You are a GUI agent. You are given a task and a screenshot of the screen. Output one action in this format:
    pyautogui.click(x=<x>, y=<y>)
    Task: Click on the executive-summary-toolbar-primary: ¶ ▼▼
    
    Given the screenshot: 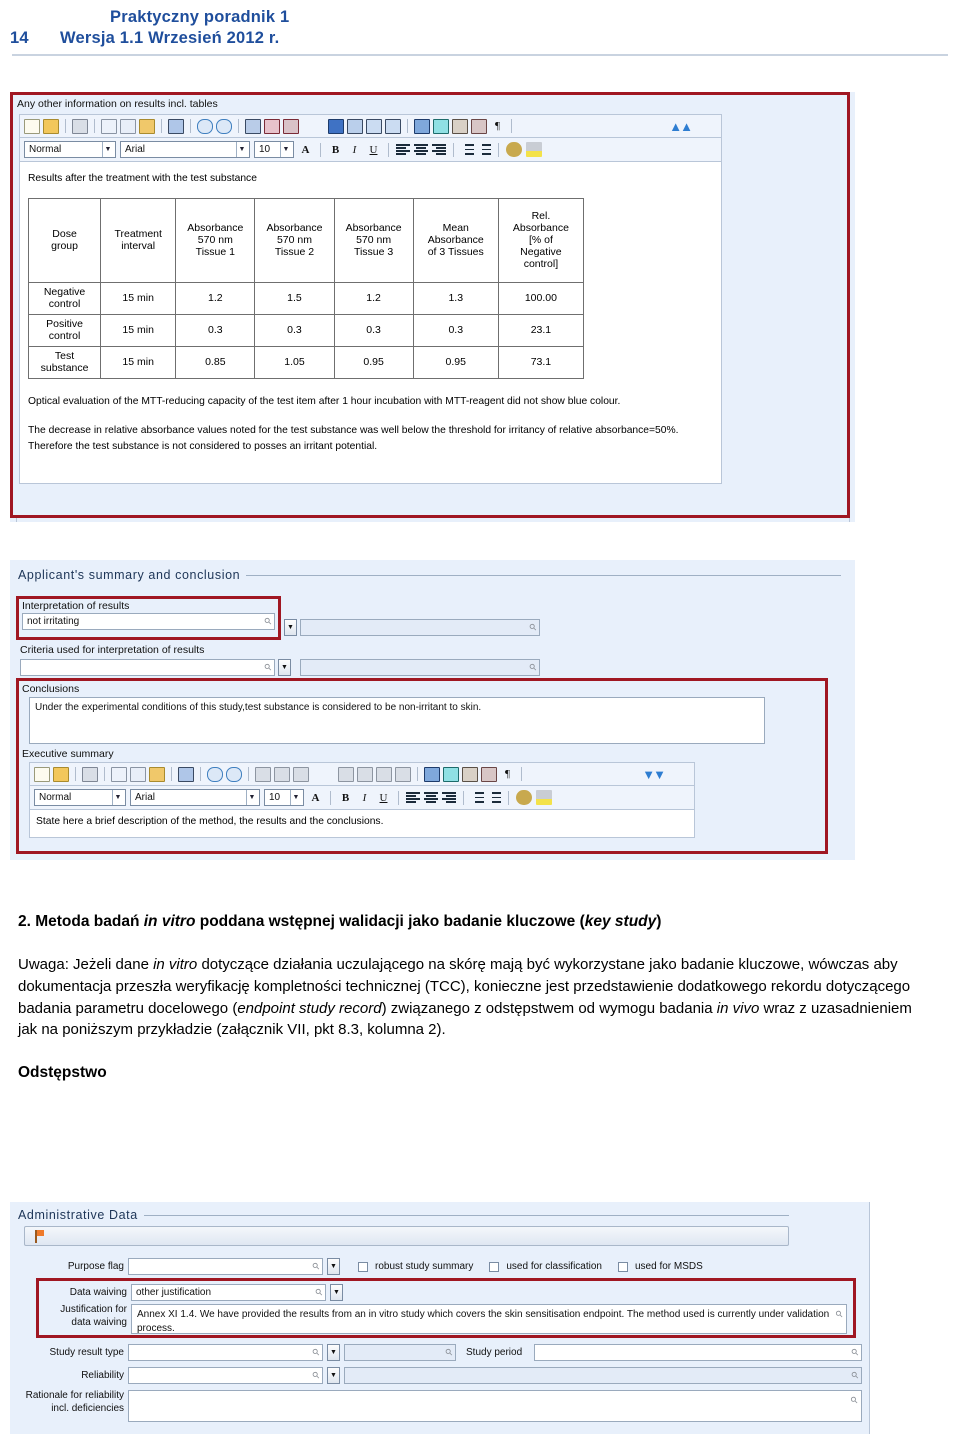 What is the action you would take?
    pyautogui.click(x=362, y=774)
    